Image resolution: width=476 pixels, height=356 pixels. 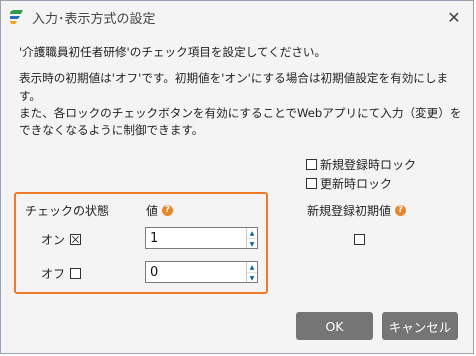 What do you see at coordinates (334, 326) in the screenshot?
I see `ok-button: OK` at bounding box center [334, 326].